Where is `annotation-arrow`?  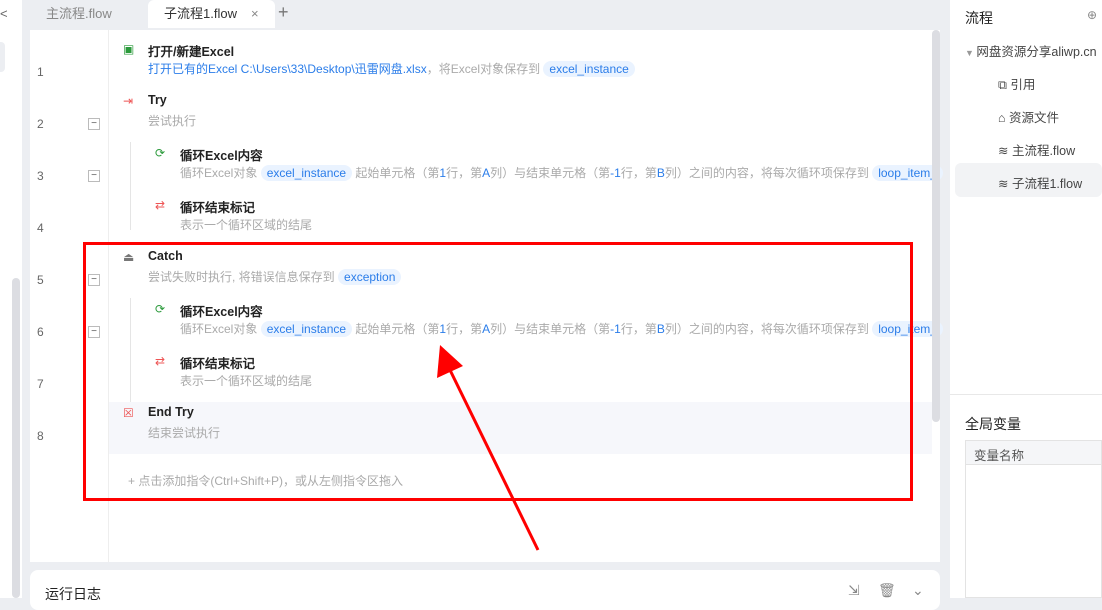
annotation-arrow is located at coordinates (488, 448).